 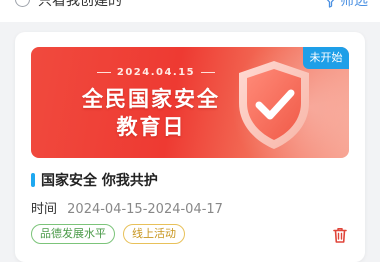 I want to click on tags-row: 品德发展水平 线上活动, so click(x=112, y=234).